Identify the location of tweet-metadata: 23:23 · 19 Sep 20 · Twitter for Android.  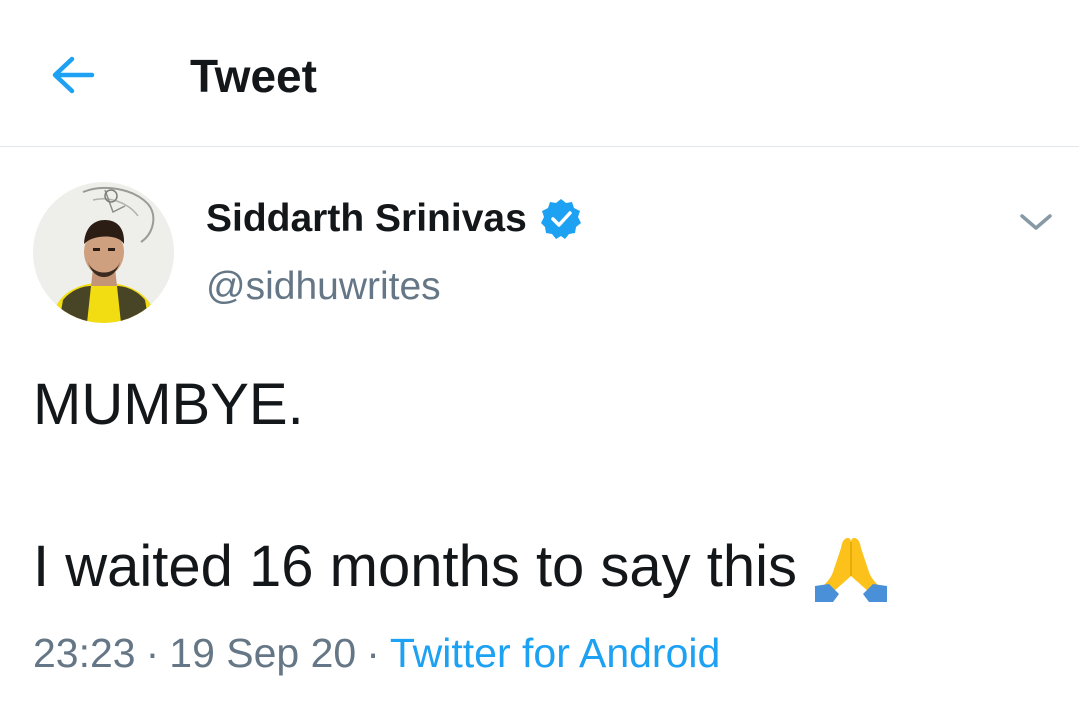
(376, 653).